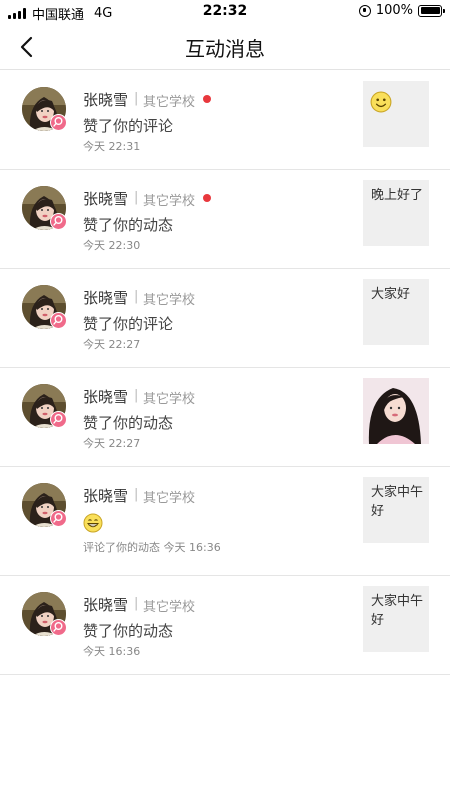 The width and height of the screenshot is (450, 800). Describe the element at coordinates (225, 120) in the screenshot. I see `list-item: 张晓雪 | 其它学校赞了你的评论今天 22:31` at that location.